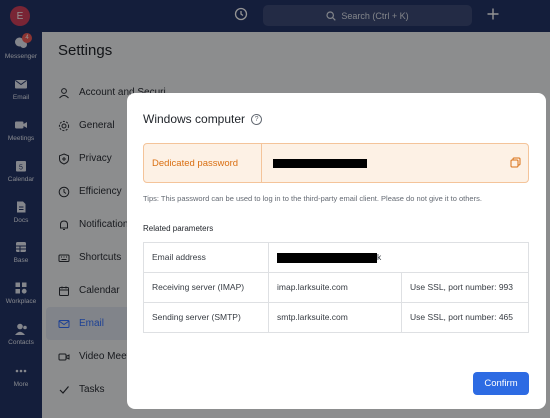 The width and height of the screenshot is (550, 418). What do you see at coordinates (206, 287) in the screenshot?
I see `param-label: Receiving server (IMAP)` at bounding box center [206, 287].